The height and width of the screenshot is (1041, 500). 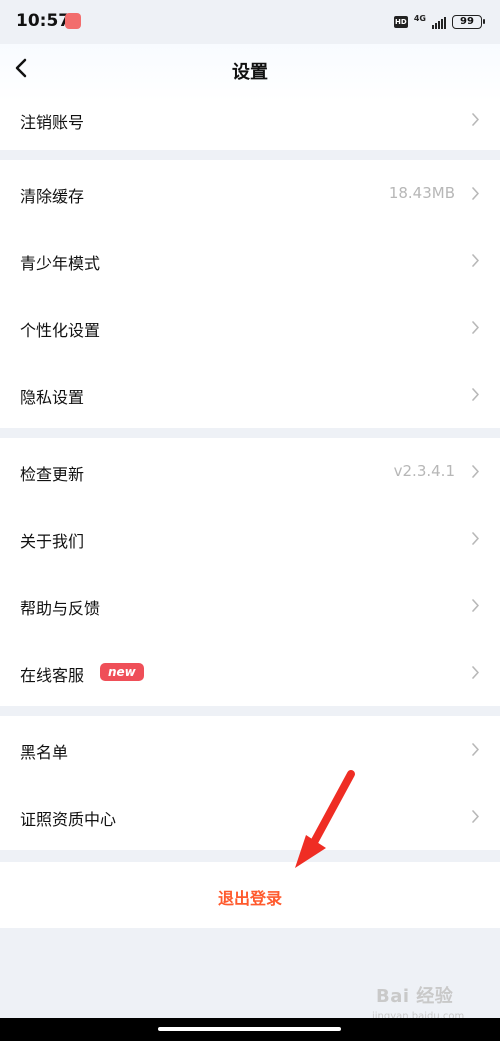 I want to click on settings-row-delete-account: 注销账号, so click(x=250, y=119).